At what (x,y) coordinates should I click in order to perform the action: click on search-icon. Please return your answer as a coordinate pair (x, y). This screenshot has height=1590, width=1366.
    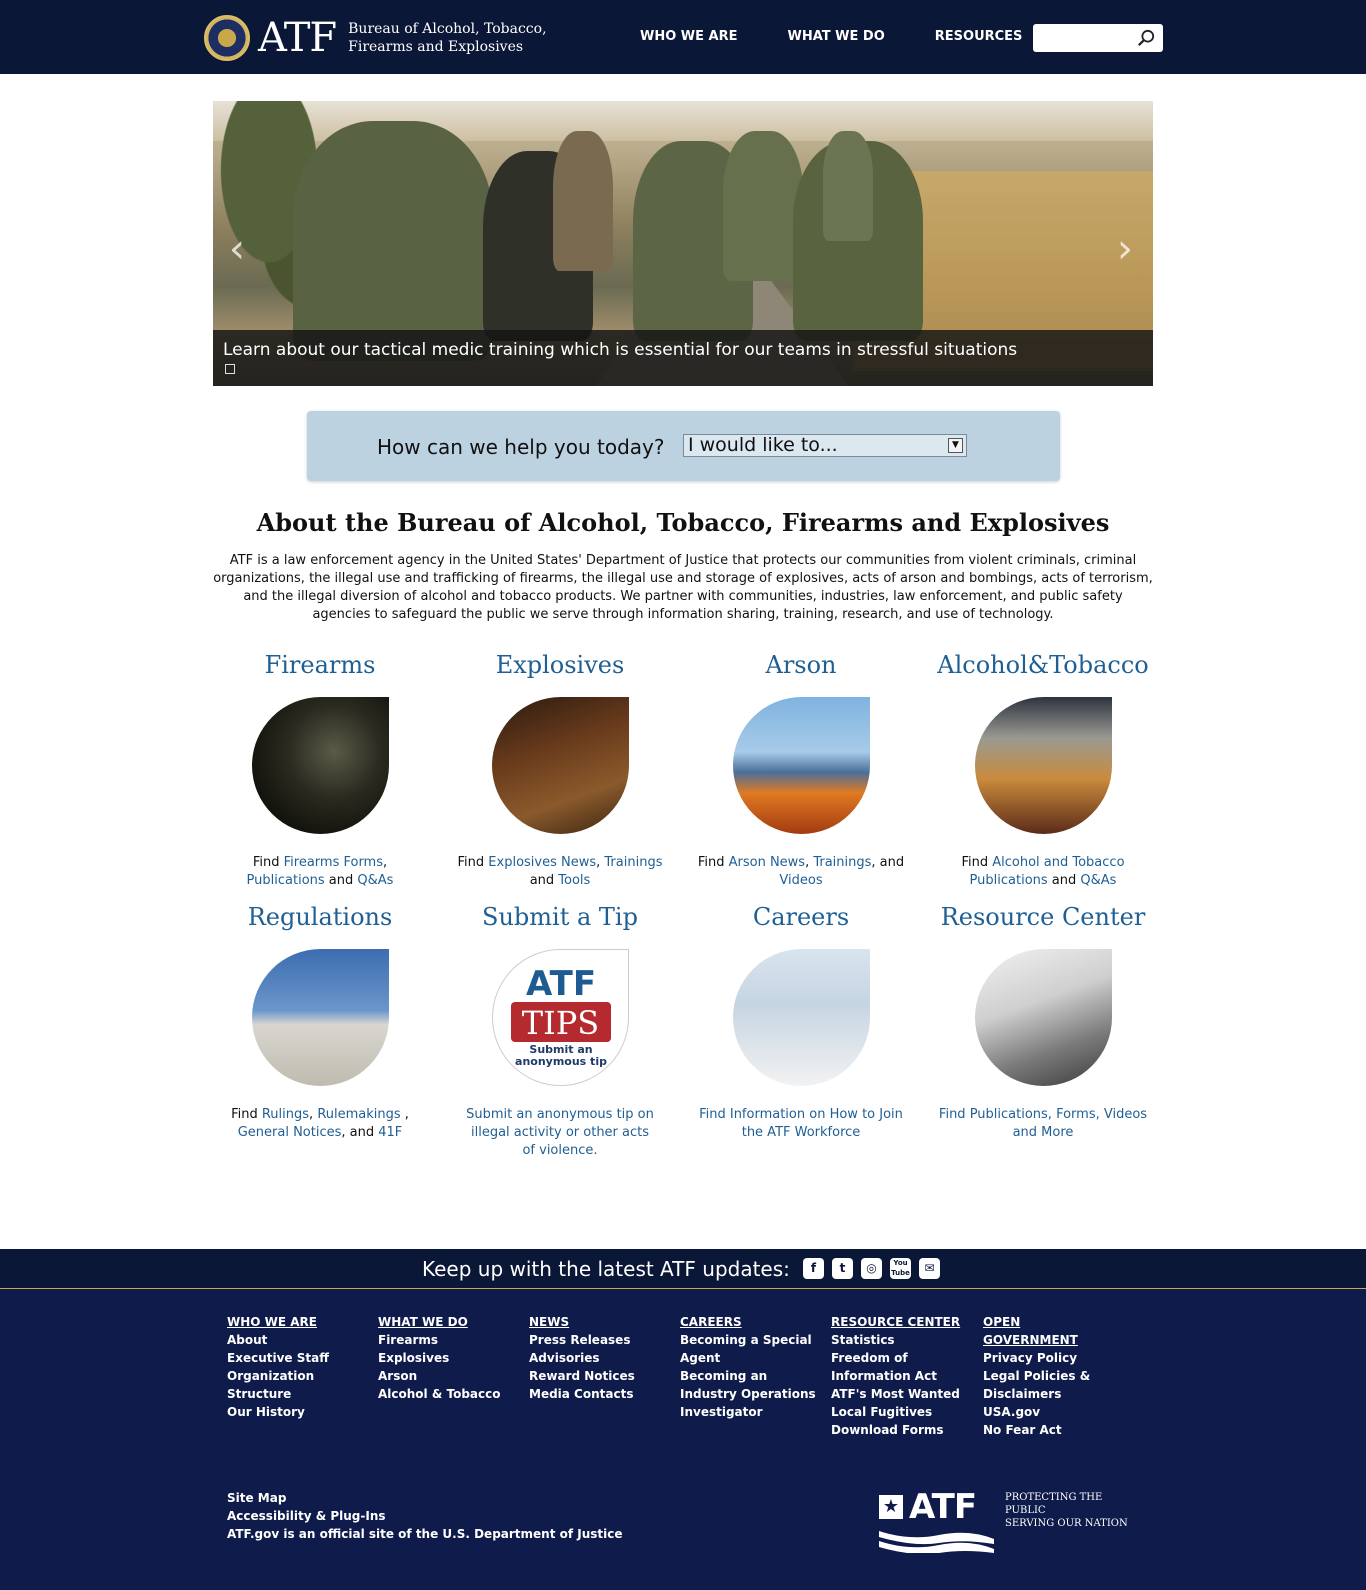
    Looking at the image, I should click on (1146, 38).